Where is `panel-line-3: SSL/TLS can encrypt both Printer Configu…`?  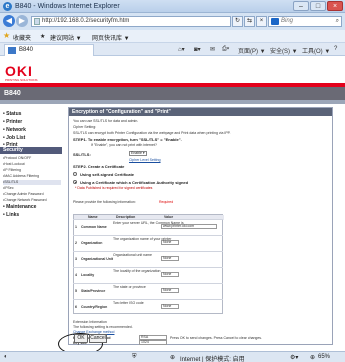
panel-line-3: SSL/TLS can encrypt both Printer Configu… is located at coordinates (152, 133).